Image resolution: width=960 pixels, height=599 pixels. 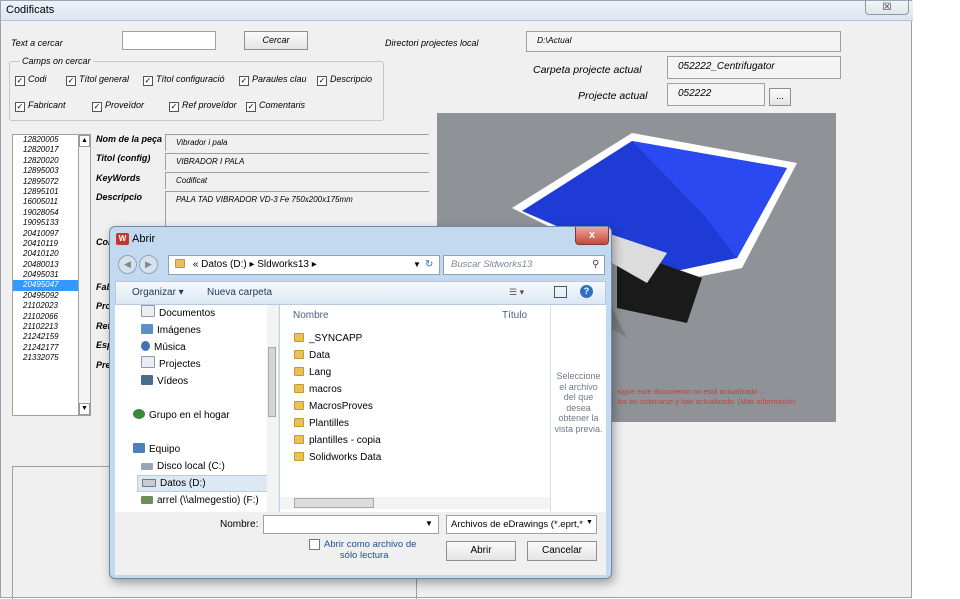 I want to click on path-overflow: «, so click(x=196, y=264).